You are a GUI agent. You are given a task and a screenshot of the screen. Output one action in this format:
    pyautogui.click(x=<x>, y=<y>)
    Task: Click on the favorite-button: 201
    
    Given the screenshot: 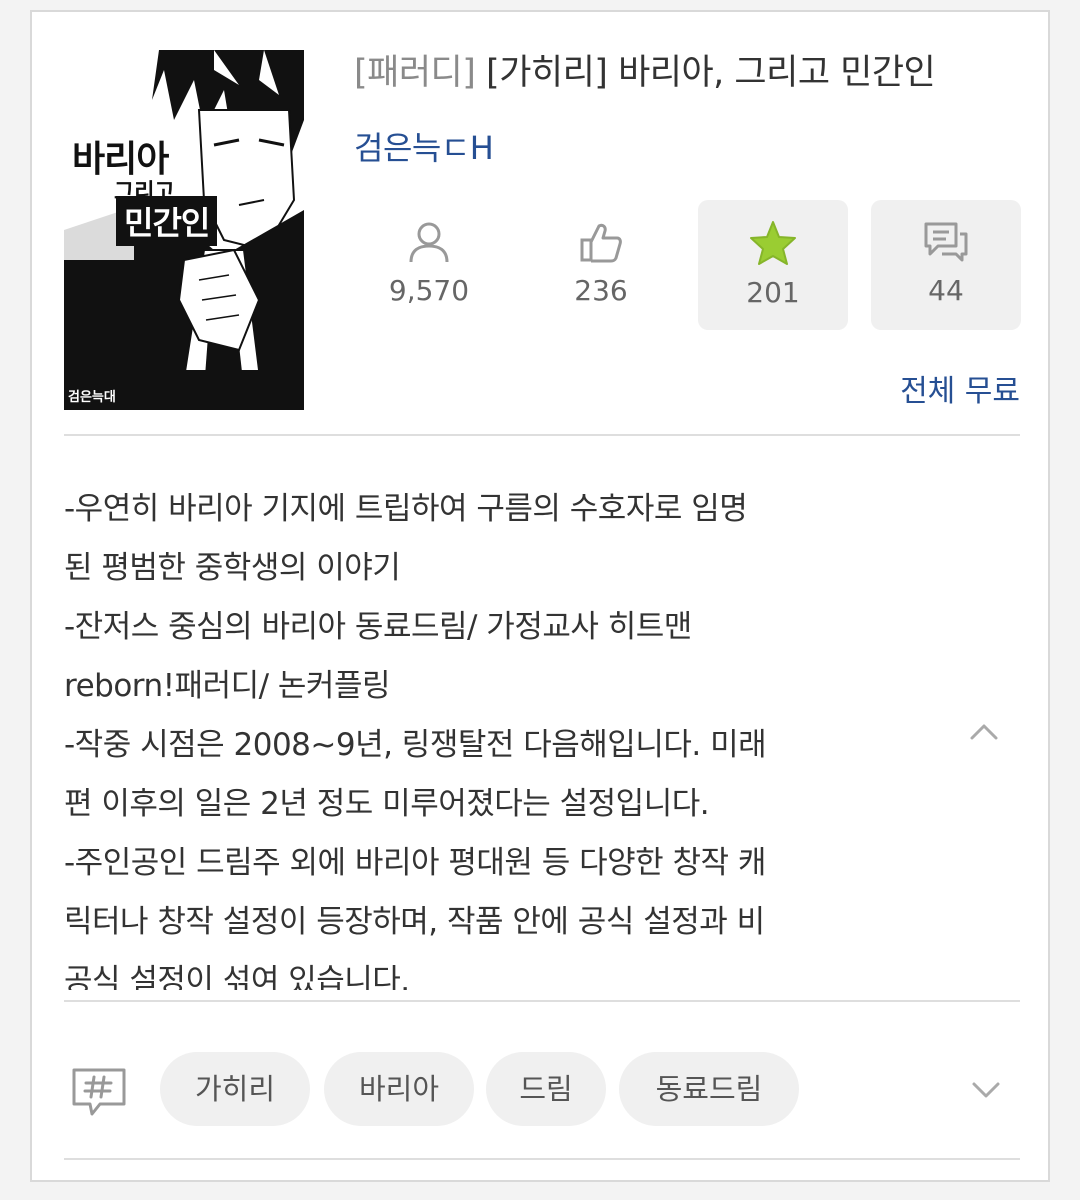 What is the action you would take?
    pyautogui.click(x=773, y=265)
    